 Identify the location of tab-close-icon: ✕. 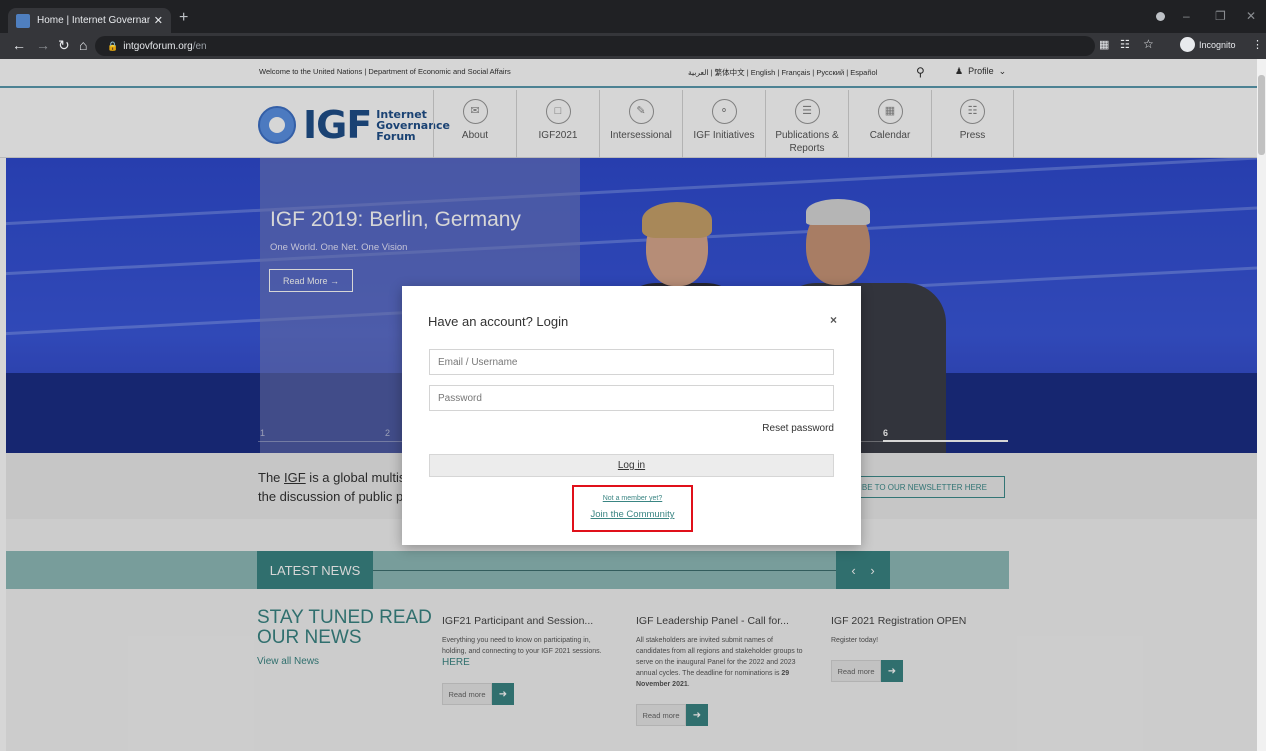
(158, 20).